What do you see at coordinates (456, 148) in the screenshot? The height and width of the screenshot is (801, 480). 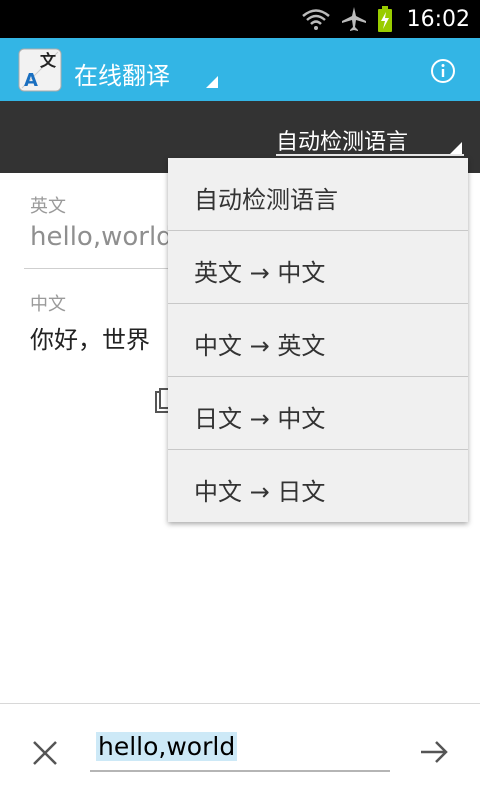 I see `language-select-caret-icon` at bounding box center [456, 148].